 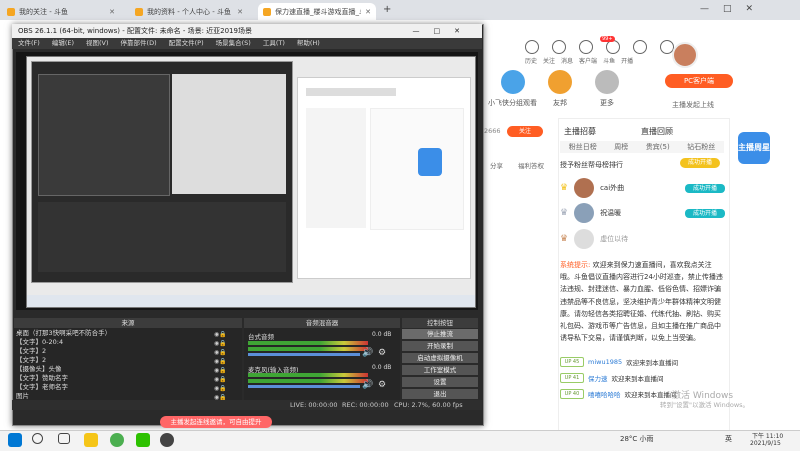 What do you see at coordinates (42, 378) in the screenshot?
I see `source-item: 【文字】赞助名字` at bounding box center [42, 378].